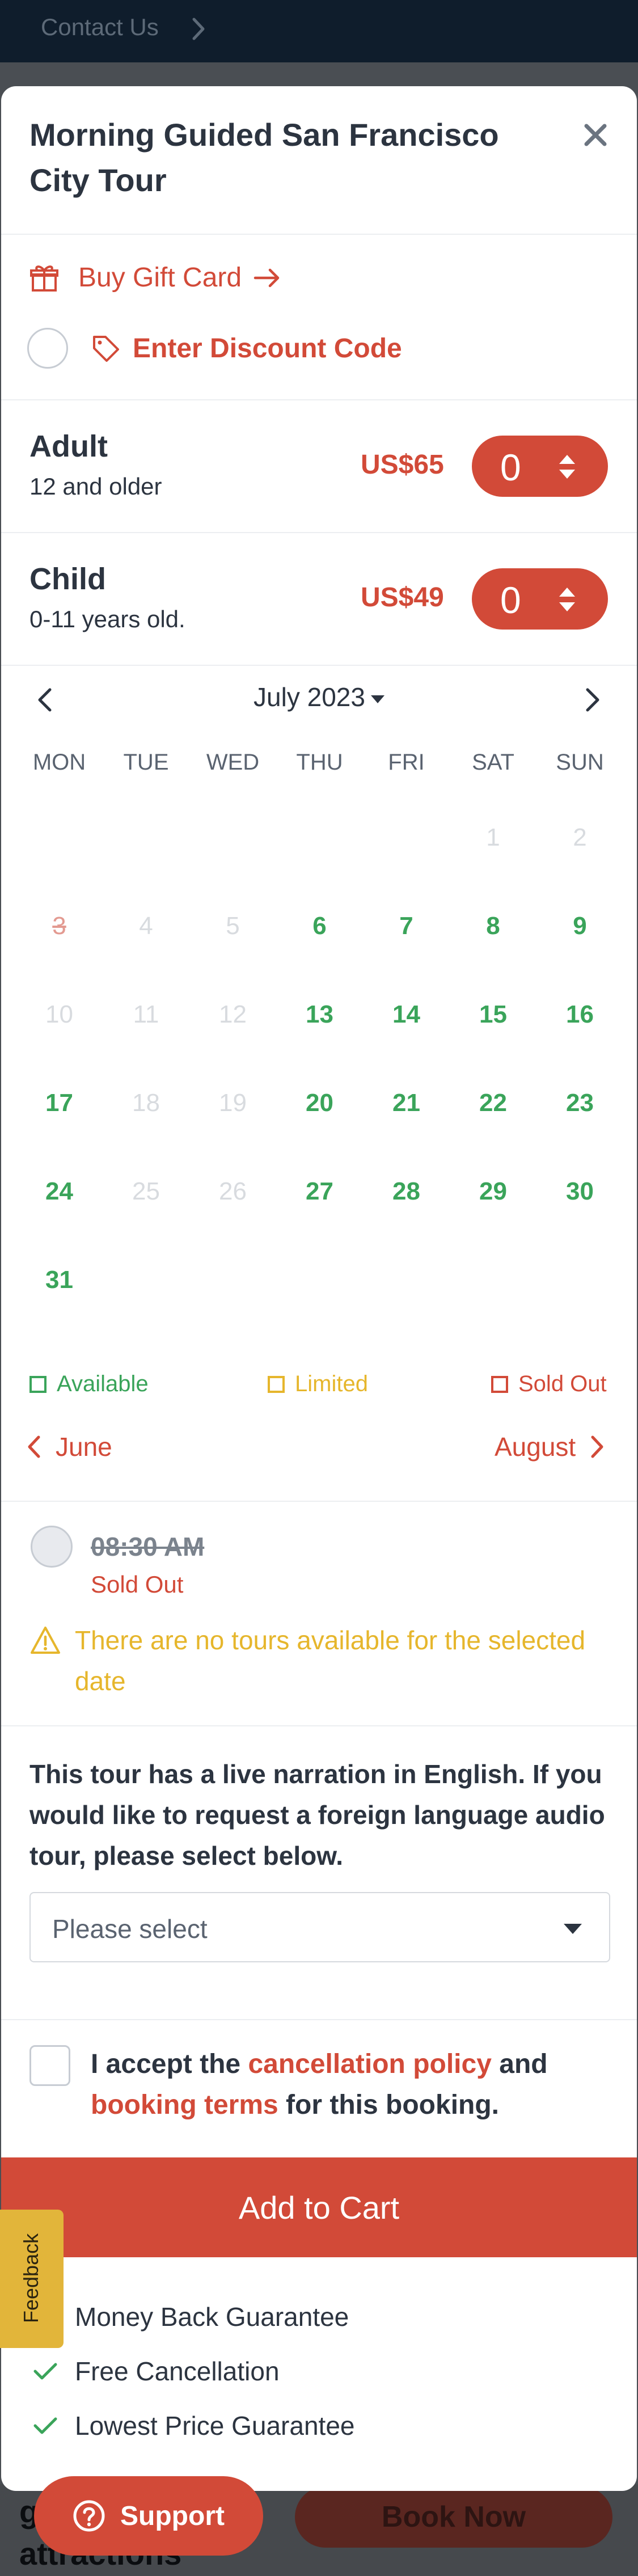  What do you see at coordinates (319, 2207) in the screenshot?
I see `add-to-cart-button: Add to Cart` at bounding box center [319, 2207].